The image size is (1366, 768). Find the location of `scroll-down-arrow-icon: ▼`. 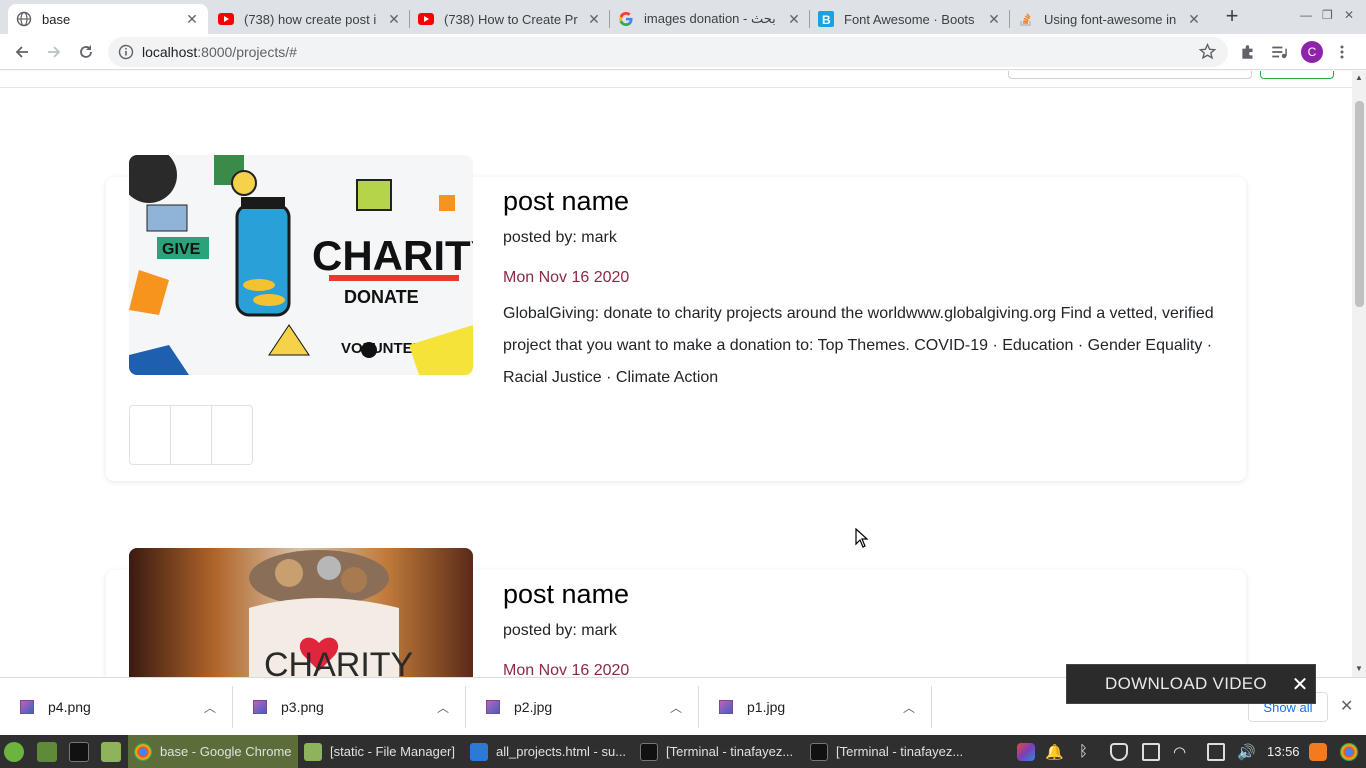

scroll-down-arrow-icon: ▼ is located at coordinates (1359, 668).